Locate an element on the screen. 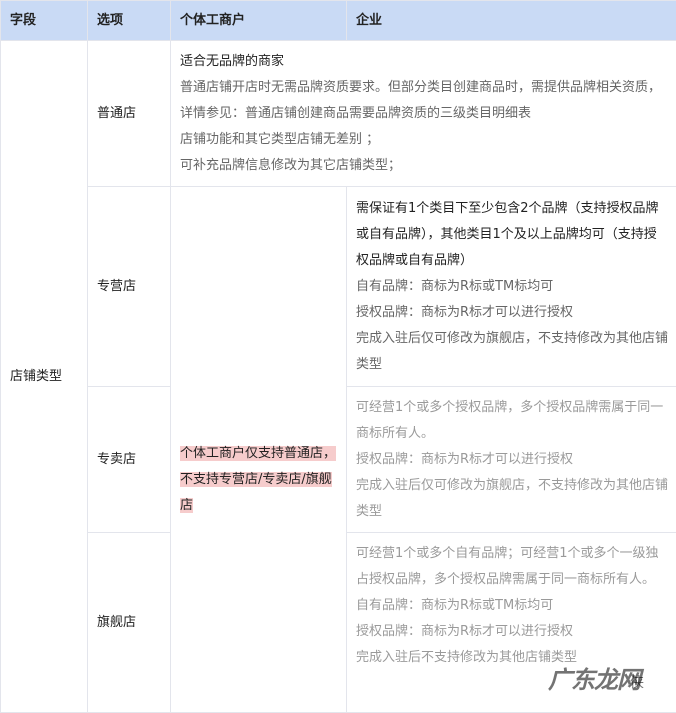  header-enterprise: 企业 is located at coordinates (511, 21).